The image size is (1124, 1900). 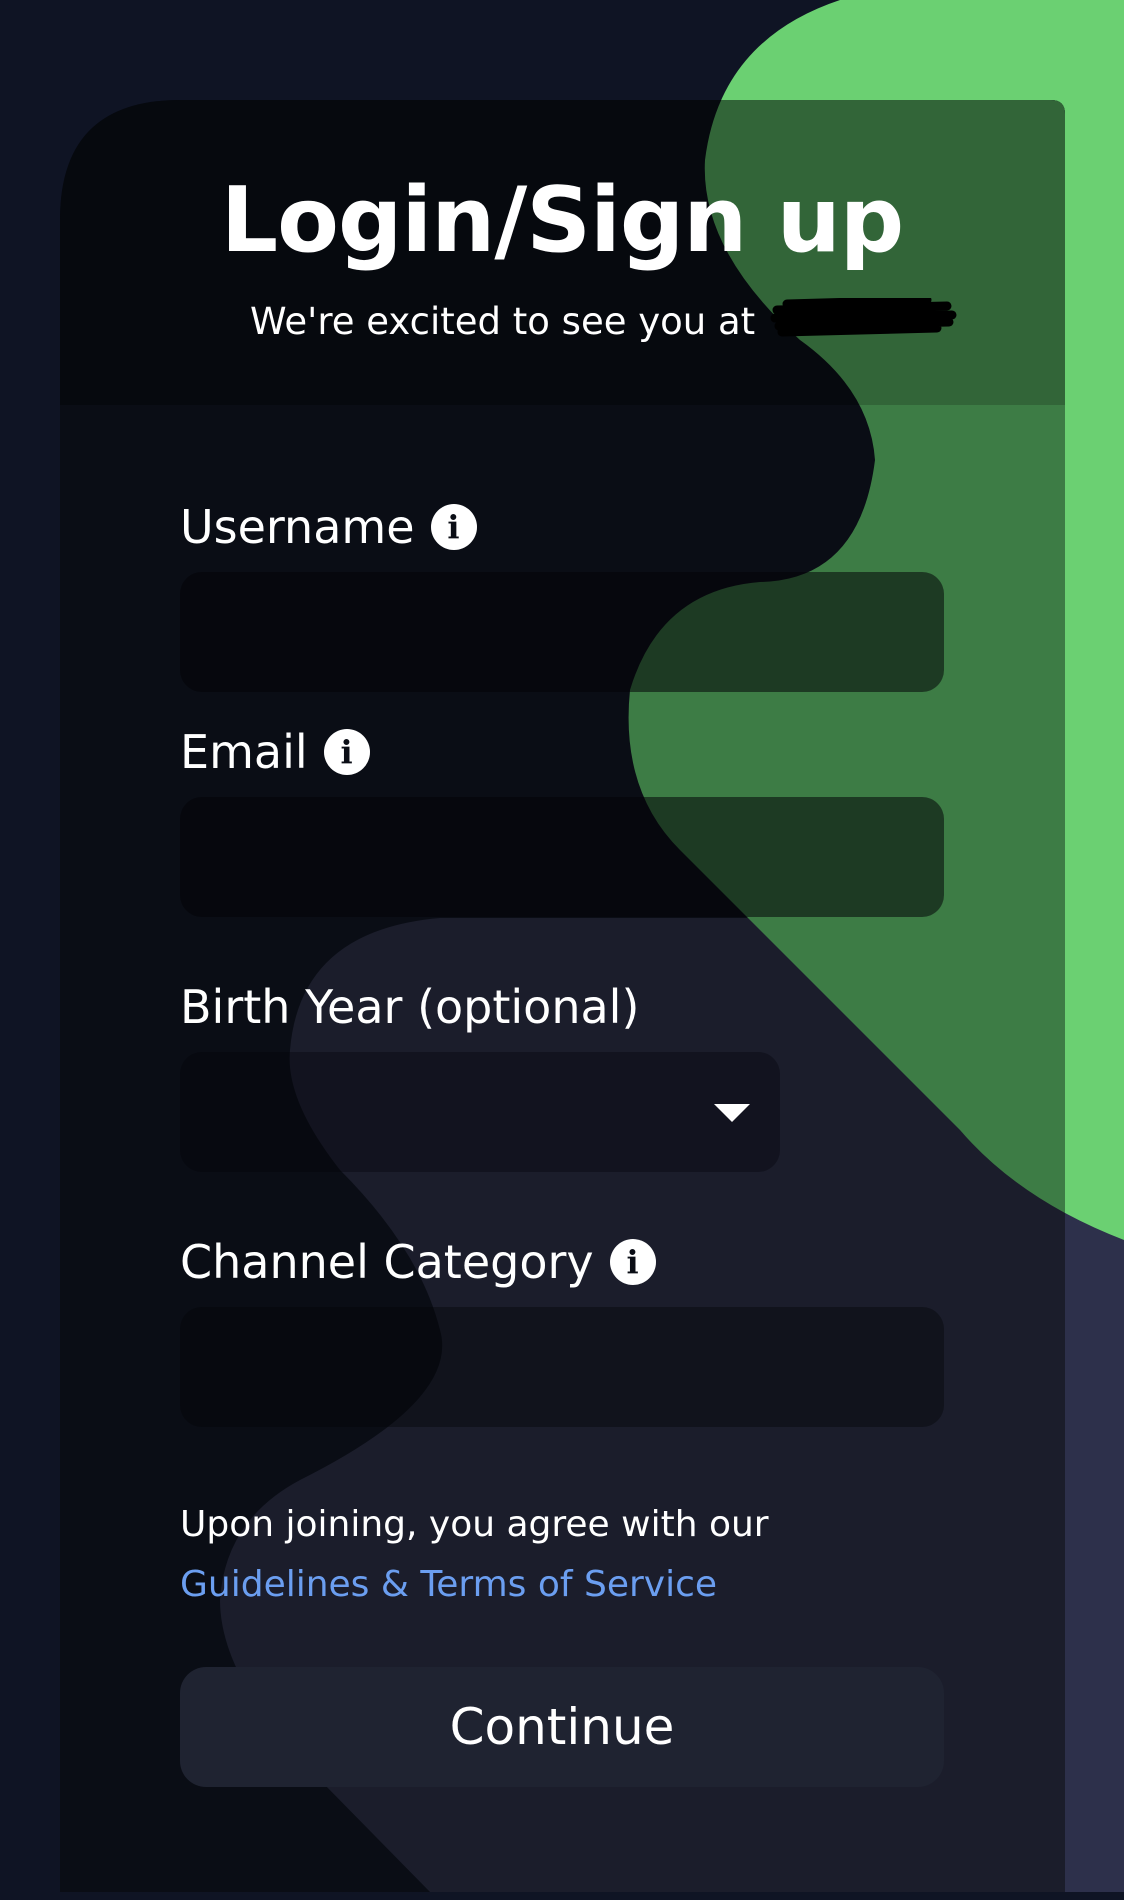 I want to click on continue-button: Continue, so click(x=562, y=1727).